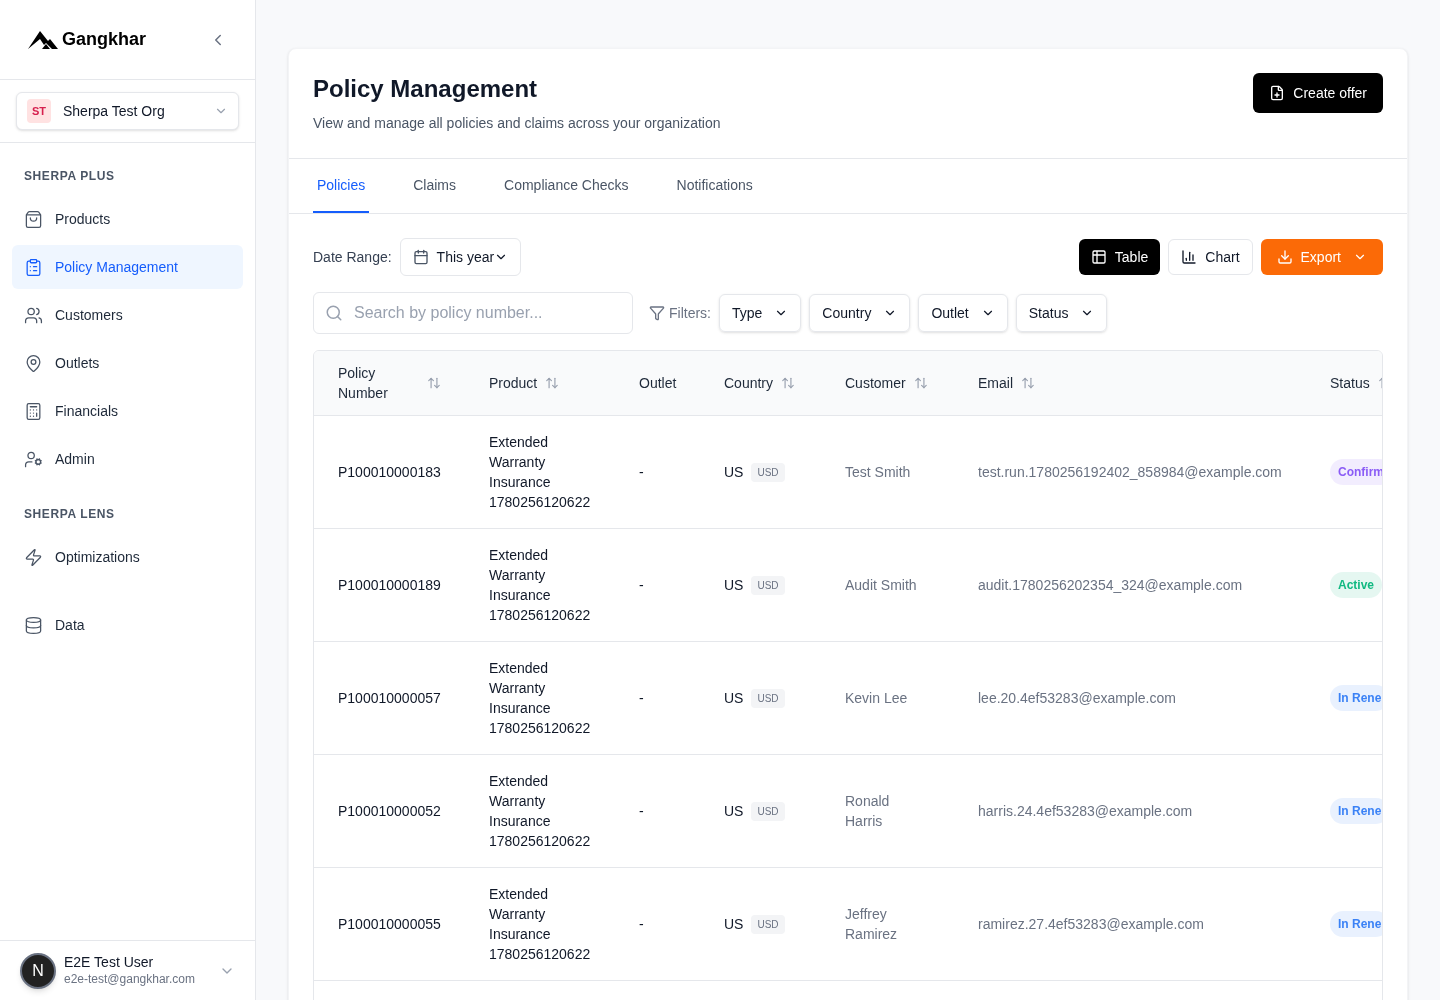 The height and width of the screenshot is (1000, 1440). Describe the element at coordinates (1210, 257) in the screenshot. I see `view-toggle: Chart` at that location.